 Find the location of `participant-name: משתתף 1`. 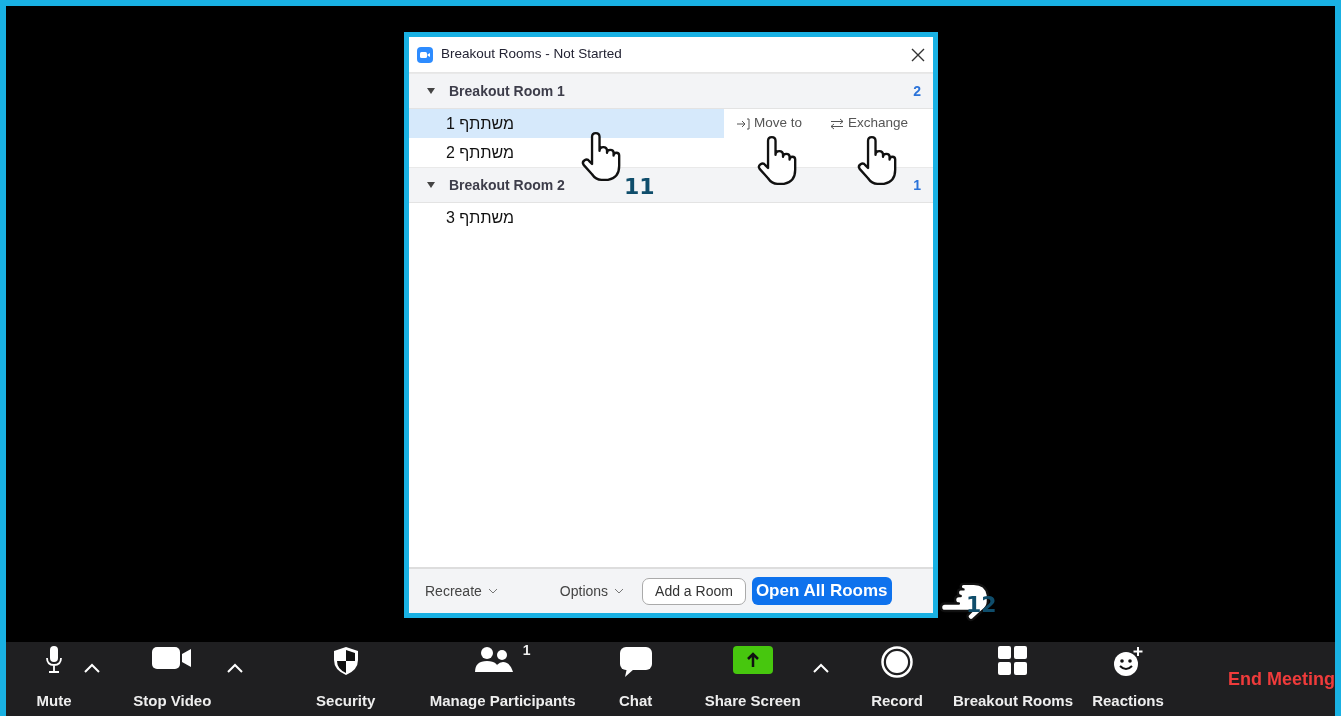

participant-name: משתתף 1 is located at coordinates (480, 123).